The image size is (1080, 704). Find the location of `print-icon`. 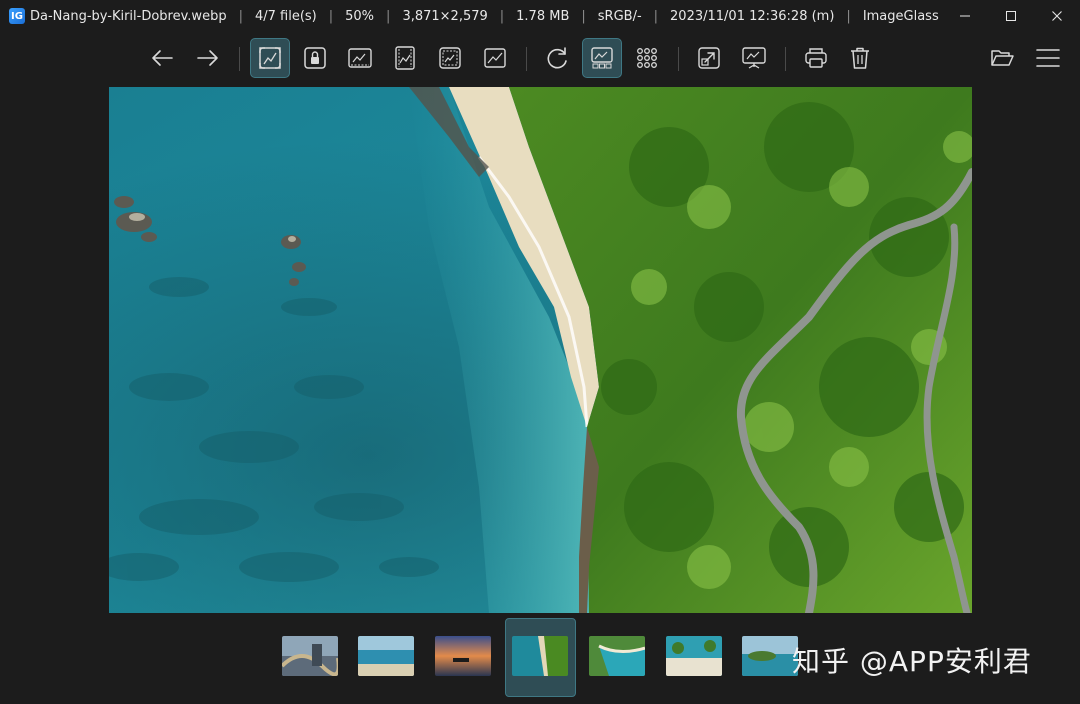

print-icon is located at coordinates (816, 58).